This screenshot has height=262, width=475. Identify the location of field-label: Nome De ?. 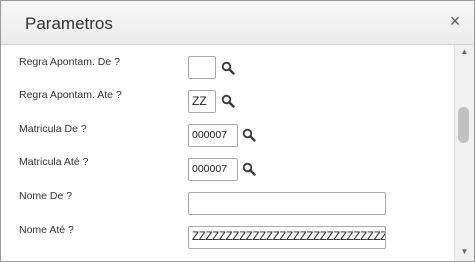
(46, 196).